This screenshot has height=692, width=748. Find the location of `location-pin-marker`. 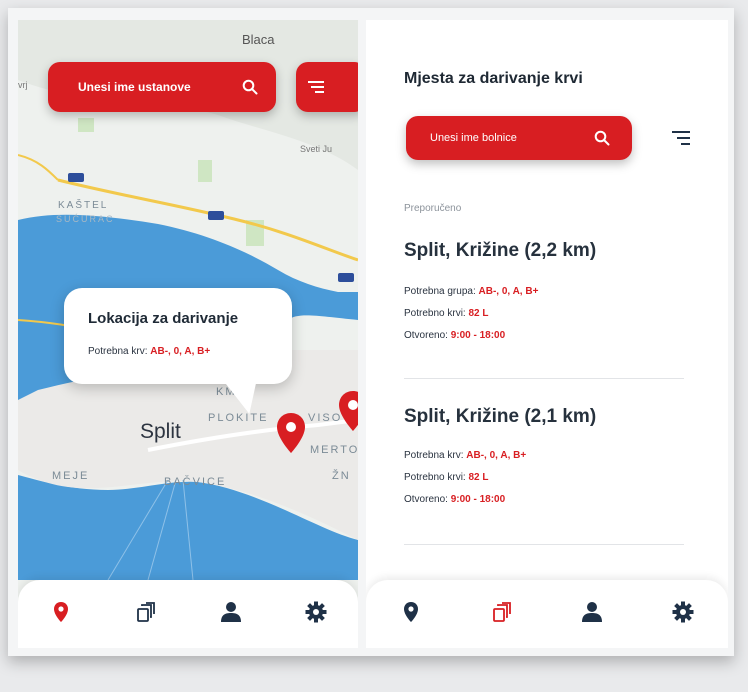

location-pin-marker is located at coordinates (291, 435).